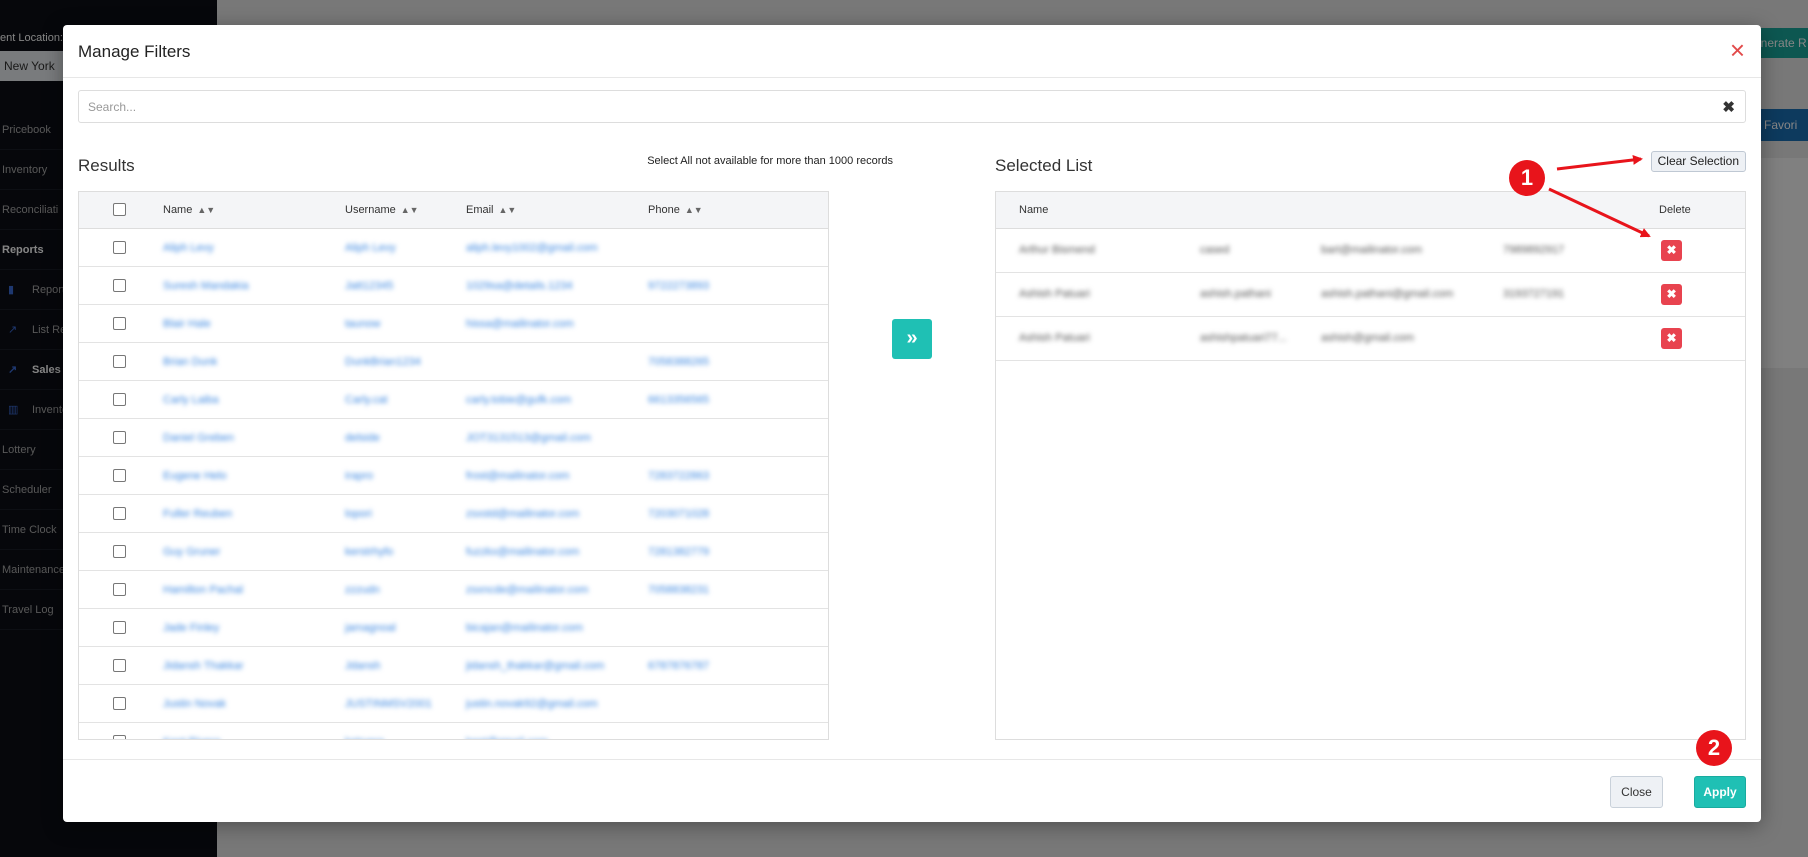 This screenshot has width=1808, height=857. Describe the element at coordinates (366, 400) in the screenshot. I see `cell-username: Carly.cat` at that location.